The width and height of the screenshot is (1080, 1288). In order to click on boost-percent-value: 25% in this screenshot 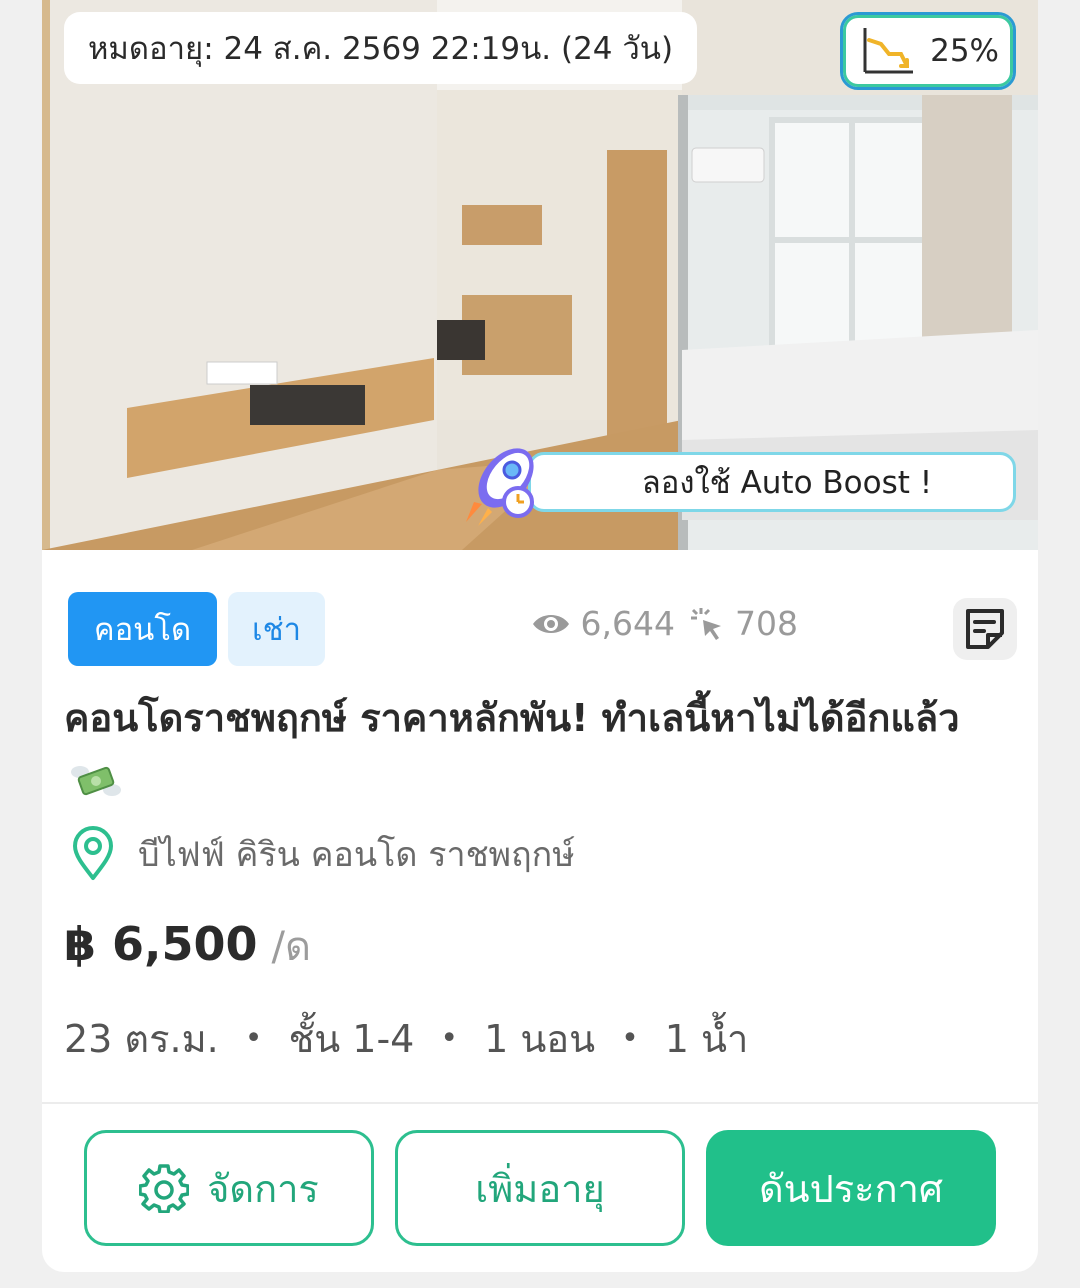, I will do `click(964, 51)`.